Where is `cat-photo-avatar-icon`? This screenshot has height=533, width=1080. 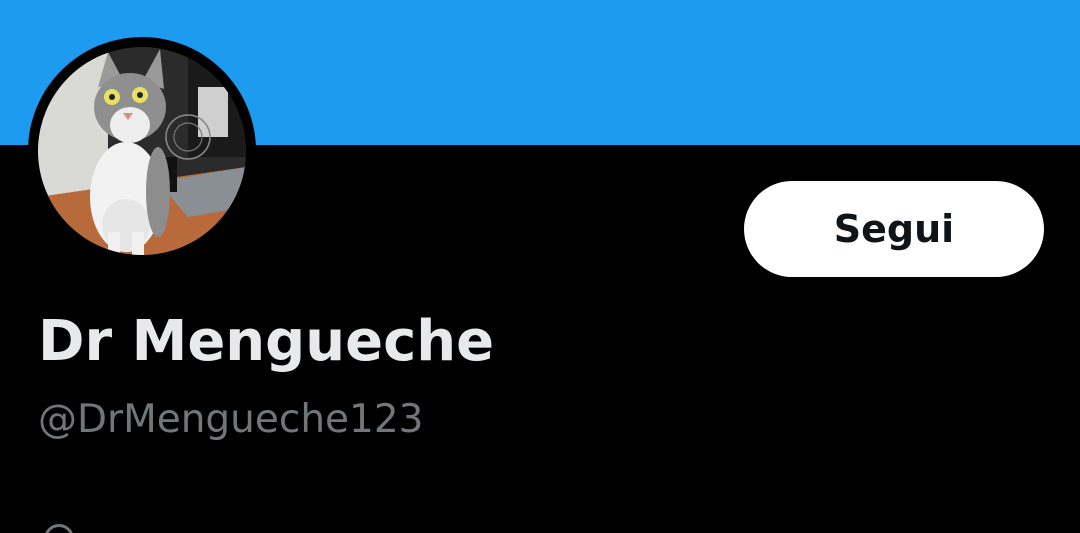
cat-photo-avatar-icon is located at coordinates (142, 151).